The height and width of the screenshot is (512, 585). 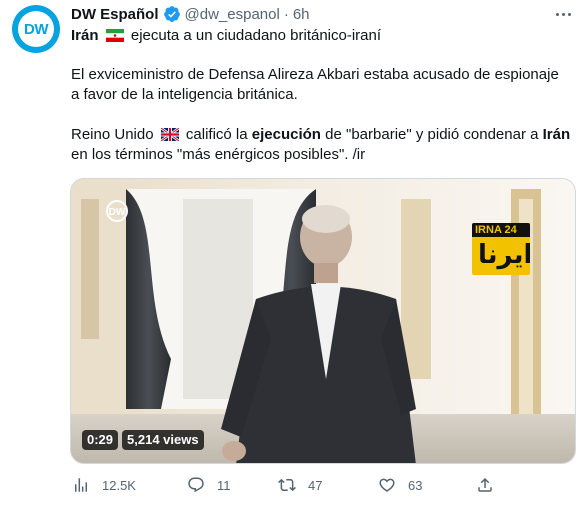 I want to click on irna24-logo-top: IRNA 24, so click(x=496, y=230).